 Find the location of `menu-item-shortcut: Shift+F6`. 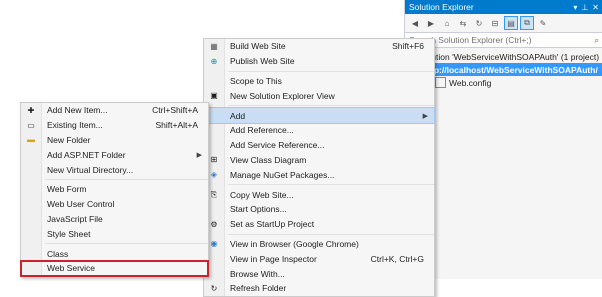

menu-item-shortcut: Shift+F6 is located at coordinates (408, 46).